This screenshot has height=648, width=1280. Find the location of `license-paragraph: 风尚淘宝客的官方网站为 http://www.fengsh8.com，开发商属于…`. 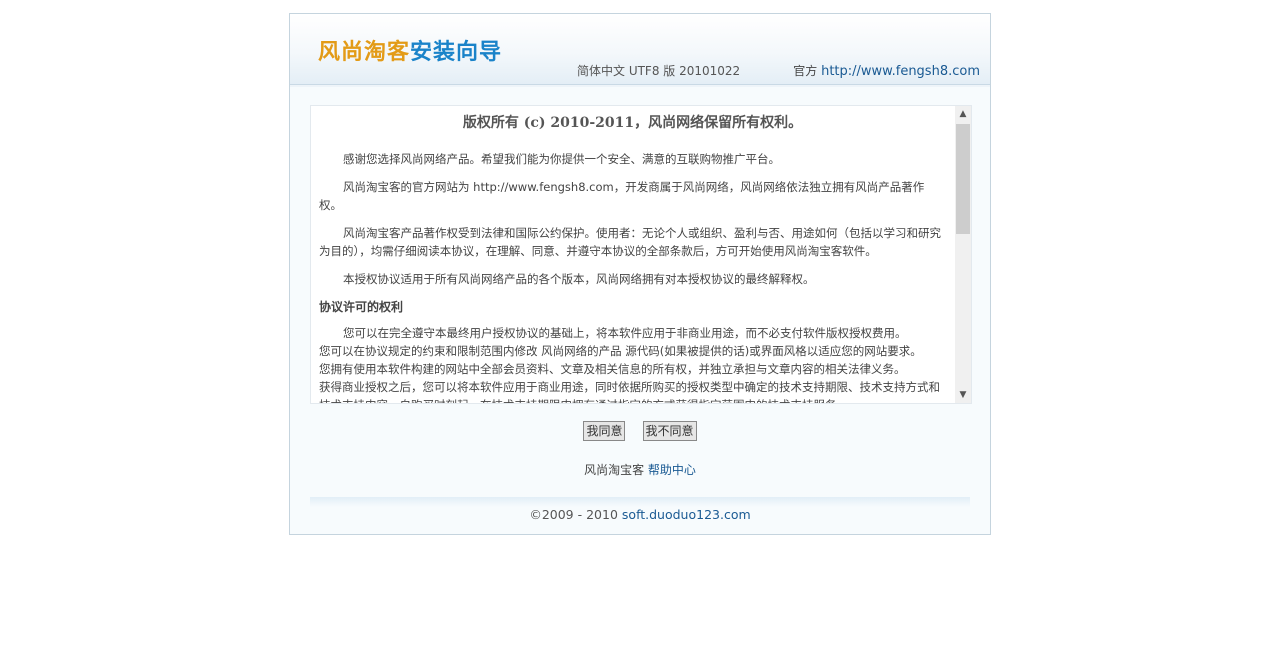

license-paragraph: 风尚淘宝客的官方网站为 http://www.fengsh8.com，开发商属于… is located at coordinates (622, 196).